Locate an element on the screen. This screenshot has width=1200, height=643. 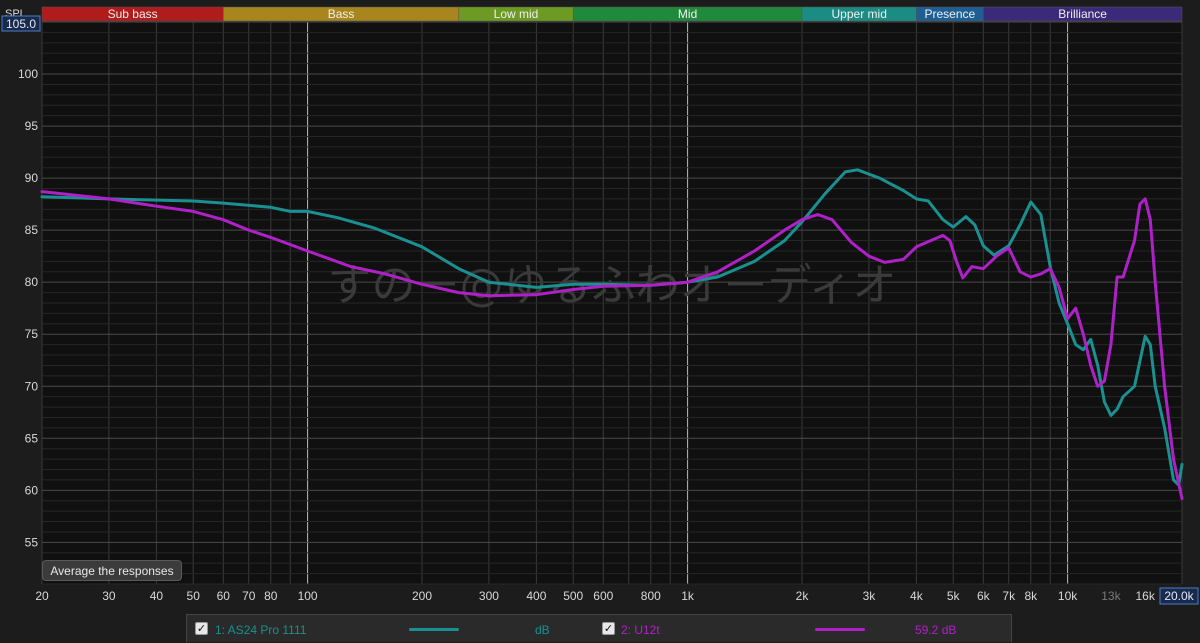
x-tick-2k: 2k is located at coordinates (803, 596).